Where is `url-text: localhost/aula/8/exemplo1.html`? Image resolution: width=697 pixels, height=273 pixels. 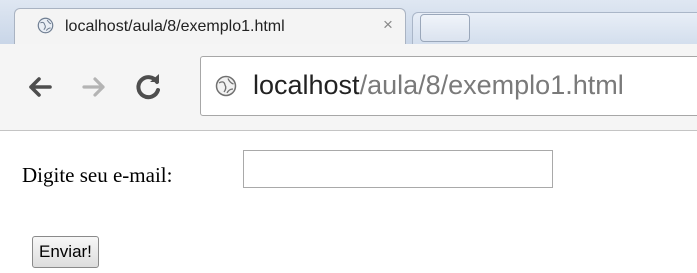
url-text: localhost/aula/8/exemplo1.html is located at coordinates (438, 85).